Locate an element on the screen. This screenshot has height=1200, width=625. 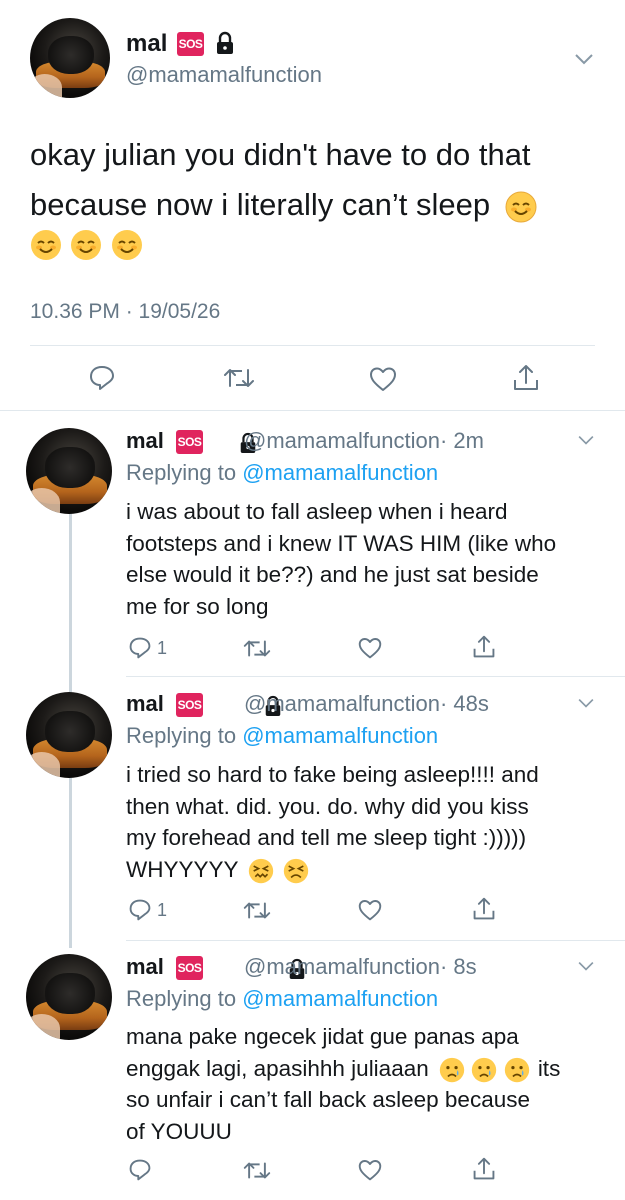
confounded-face-icon is located at coordinates (261, 870).